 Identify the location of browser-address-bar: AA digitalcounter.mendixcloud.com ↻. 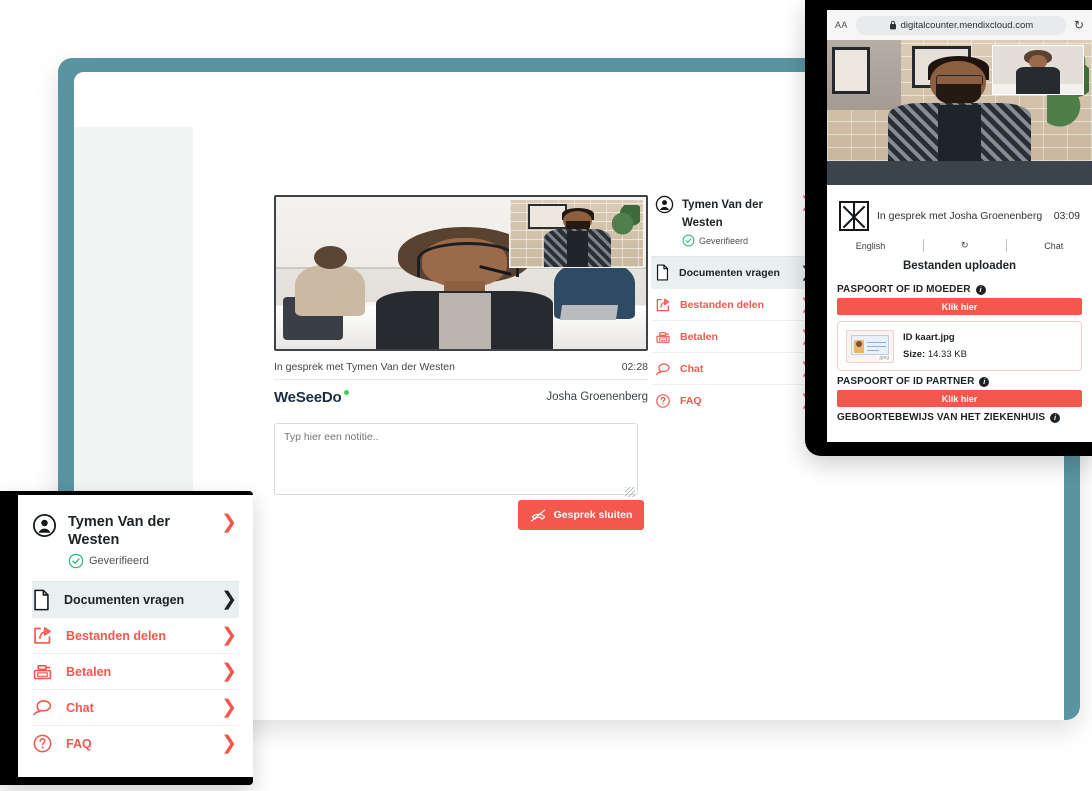
(959, 25).